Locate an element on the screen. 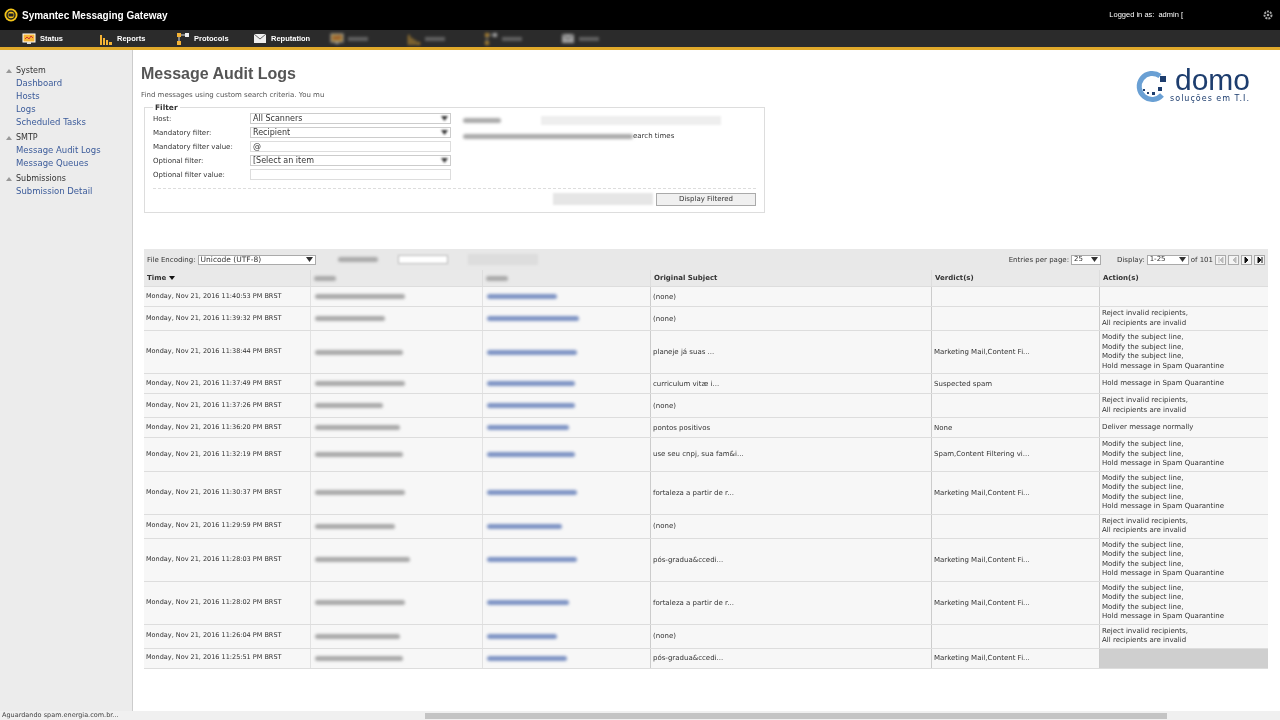 This screenshot has height=720, width=1280. blurred-field is located at coordinates (422, 260).